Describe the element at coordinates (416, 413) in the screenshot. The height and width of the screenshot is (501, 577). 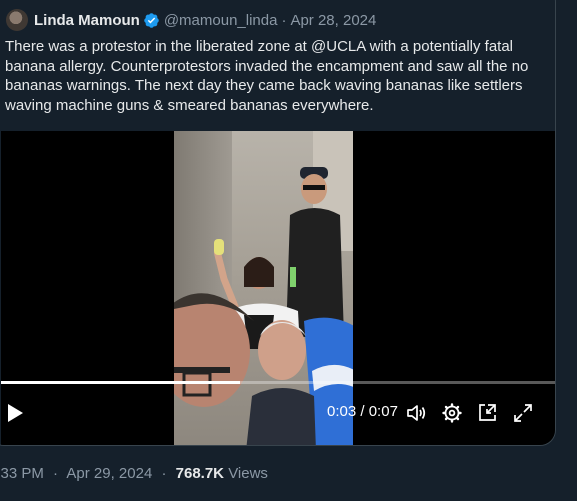
I see `volume-icon` at that location.